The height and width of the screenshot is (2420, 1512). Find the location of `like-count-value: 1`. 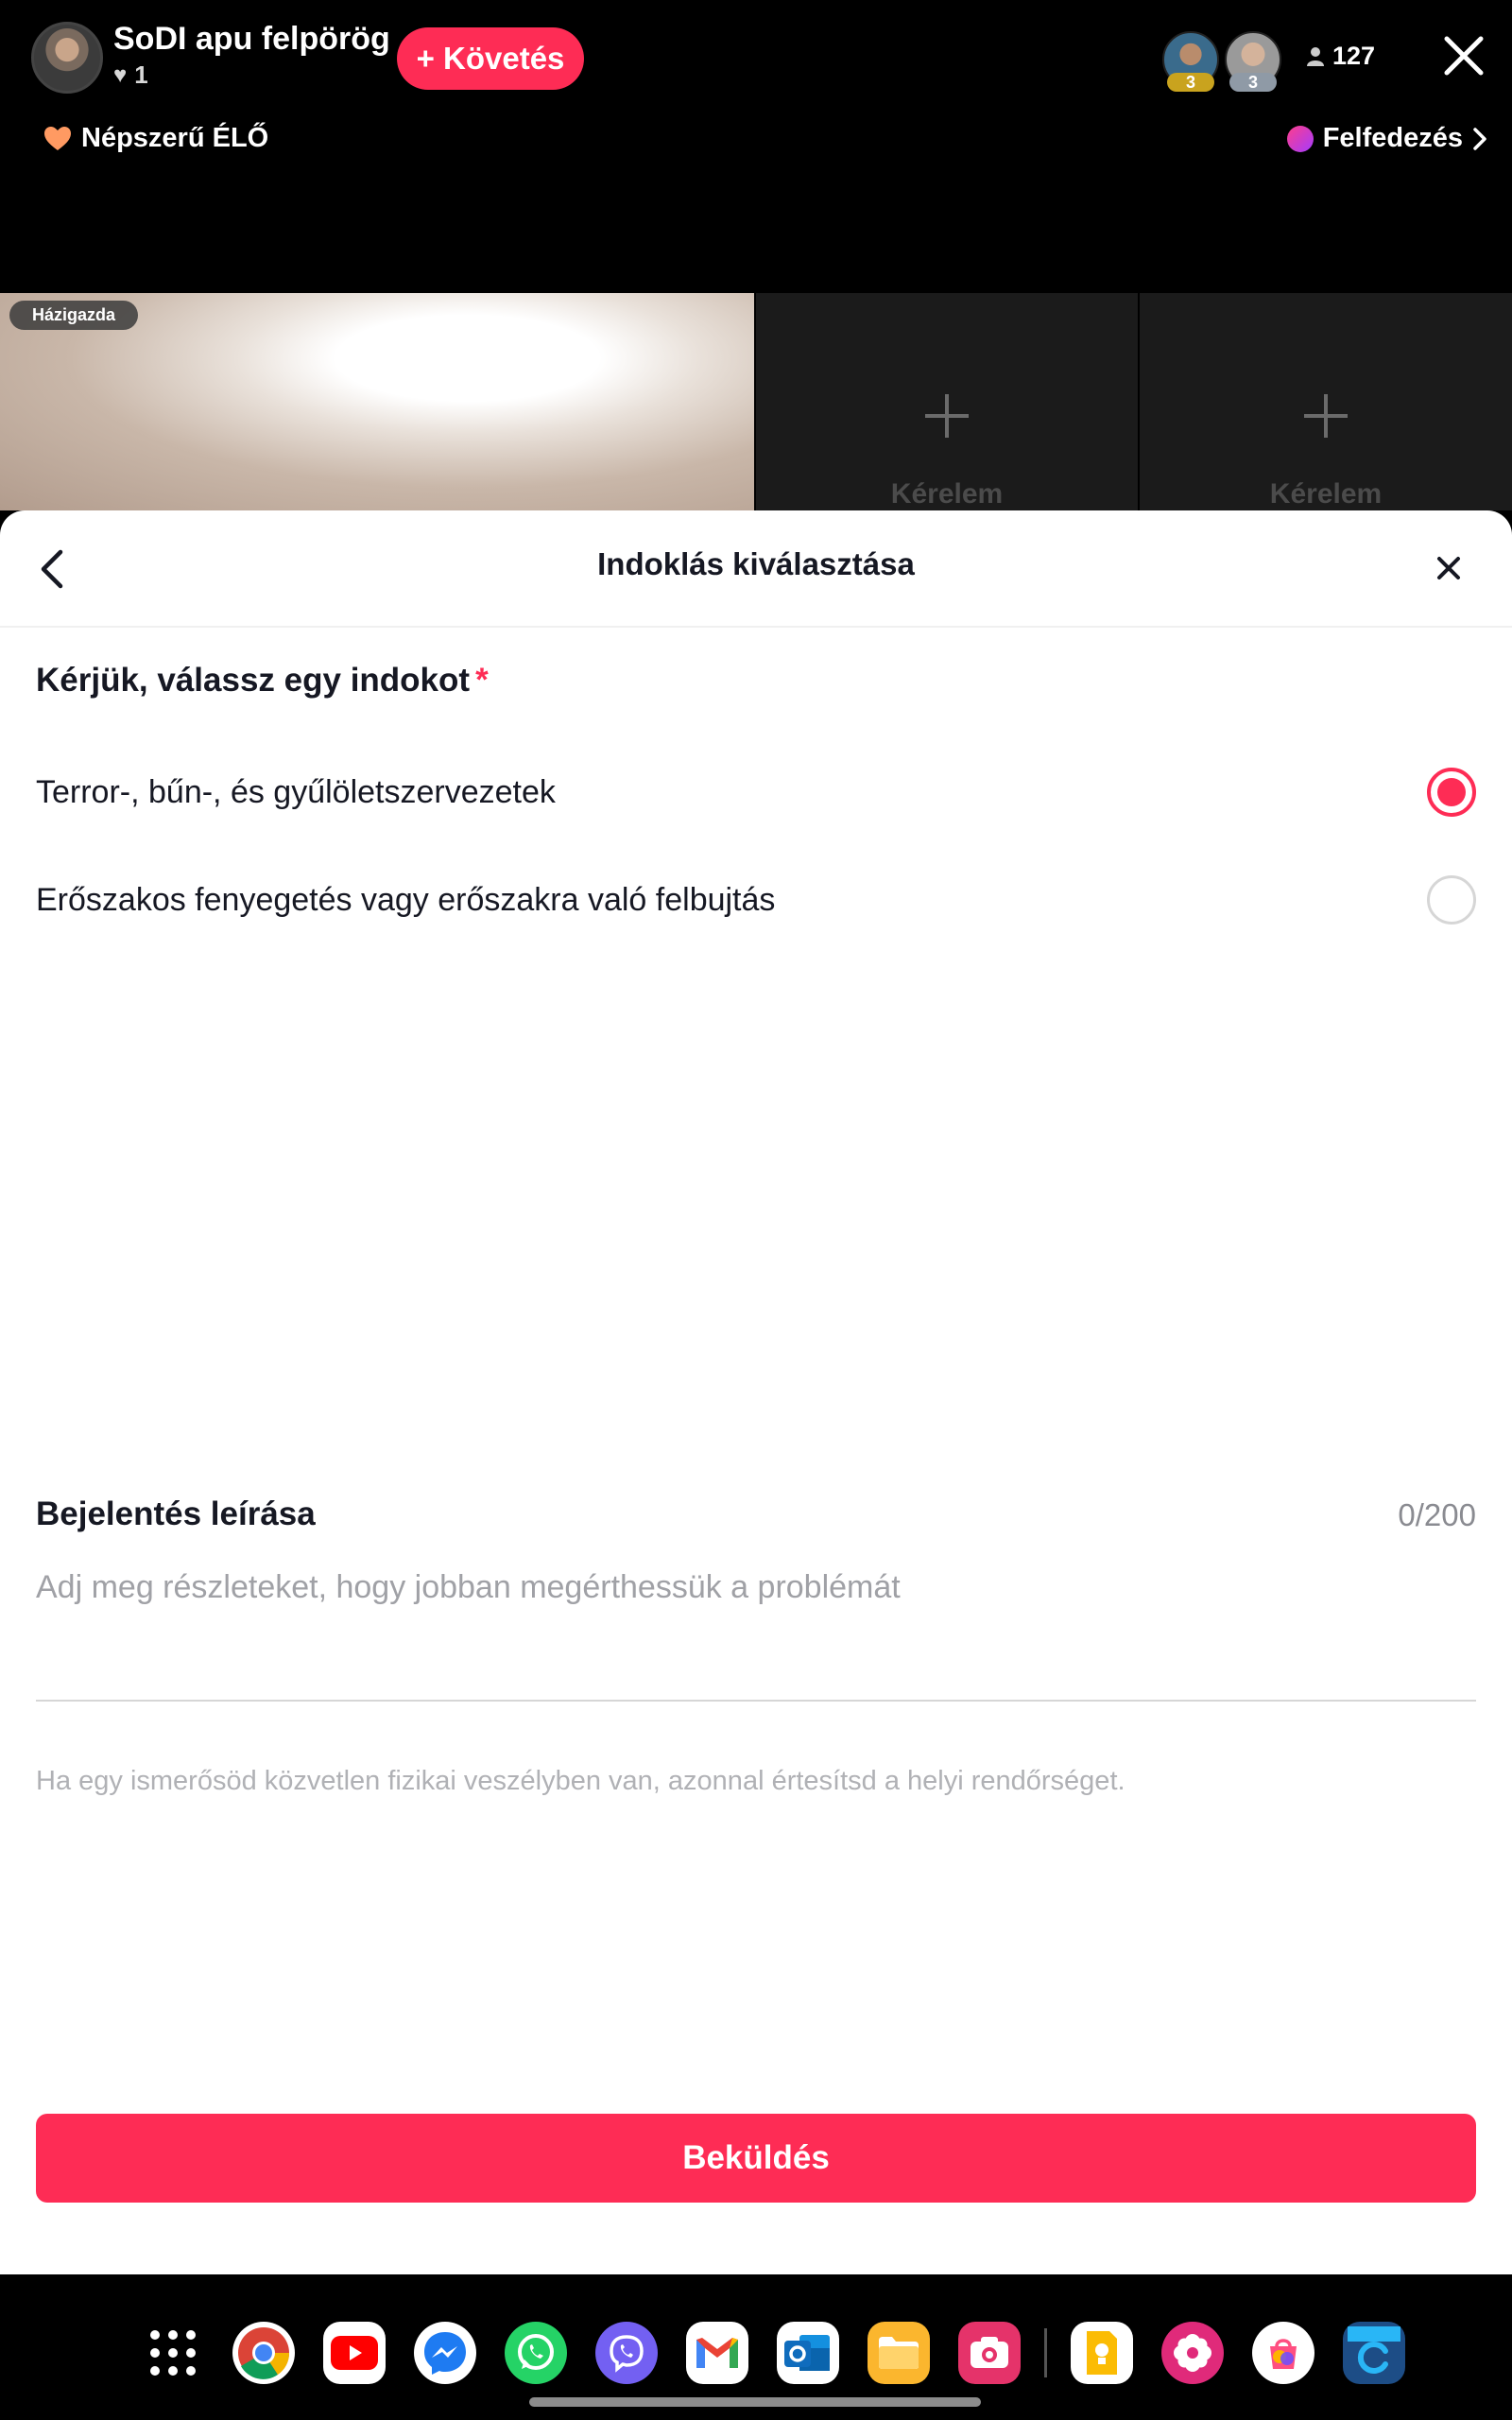

like-count-value: 1 is located at coordinates (141, 74).